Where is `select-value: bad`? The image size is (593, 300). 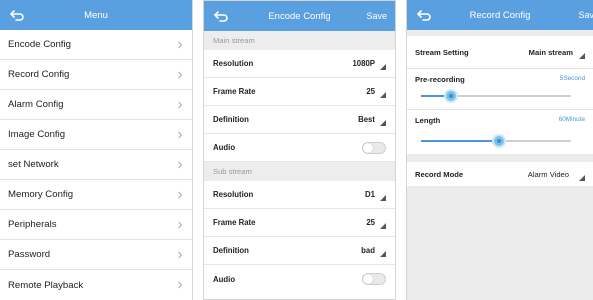 select-value: bad is located at coordinates (368, 250).